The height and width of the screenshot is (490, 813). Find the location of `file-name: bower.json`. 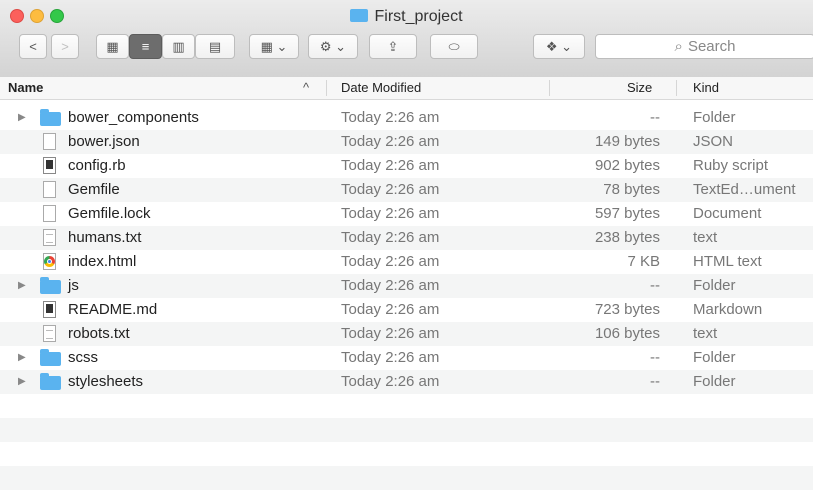

file-name: bower.json is located at coordinates (104, 141).